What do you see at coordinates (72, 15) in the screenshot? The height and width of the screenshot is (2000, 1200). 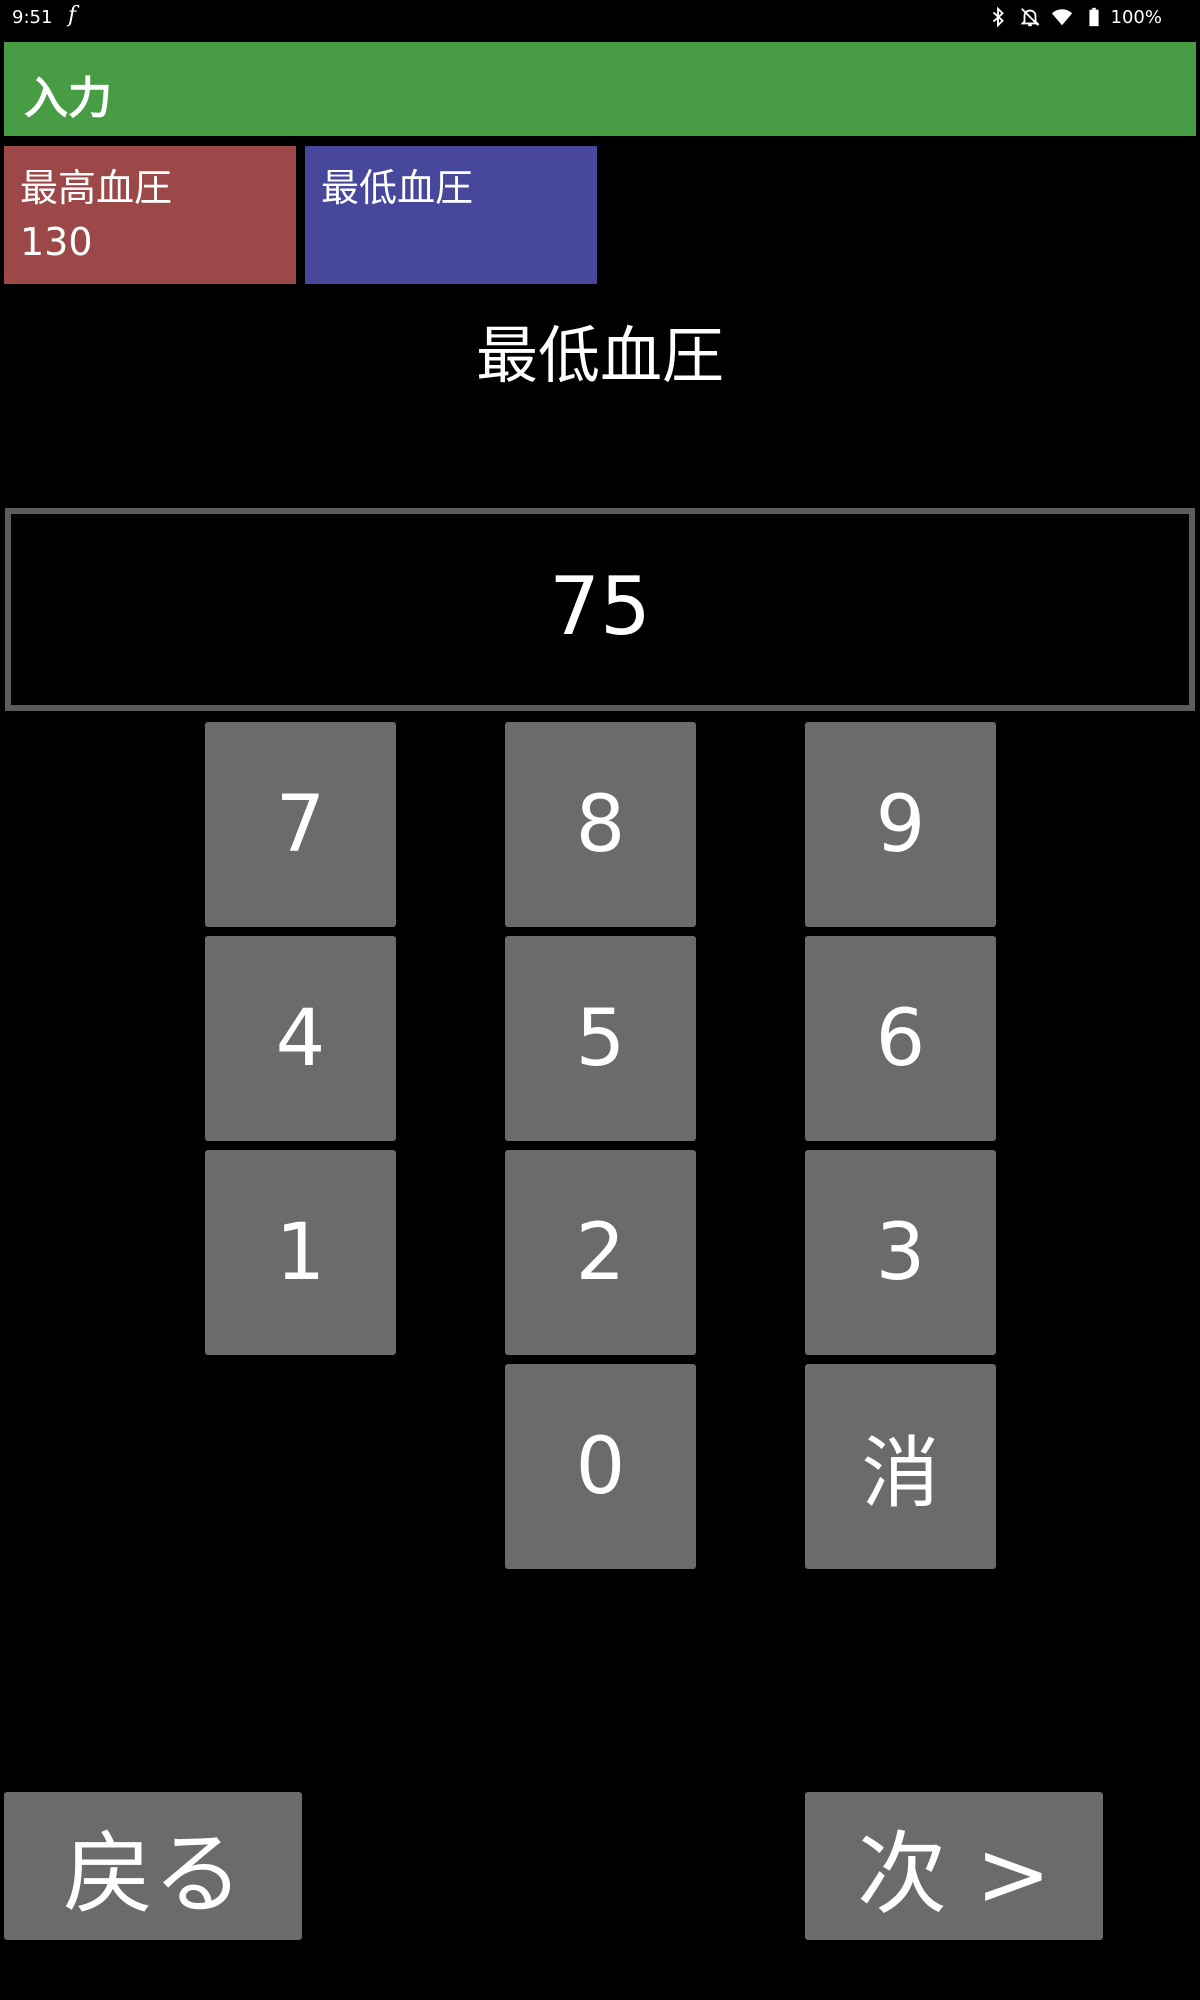 I see `app-notification-icon: f` at bounding box center [72, 15].